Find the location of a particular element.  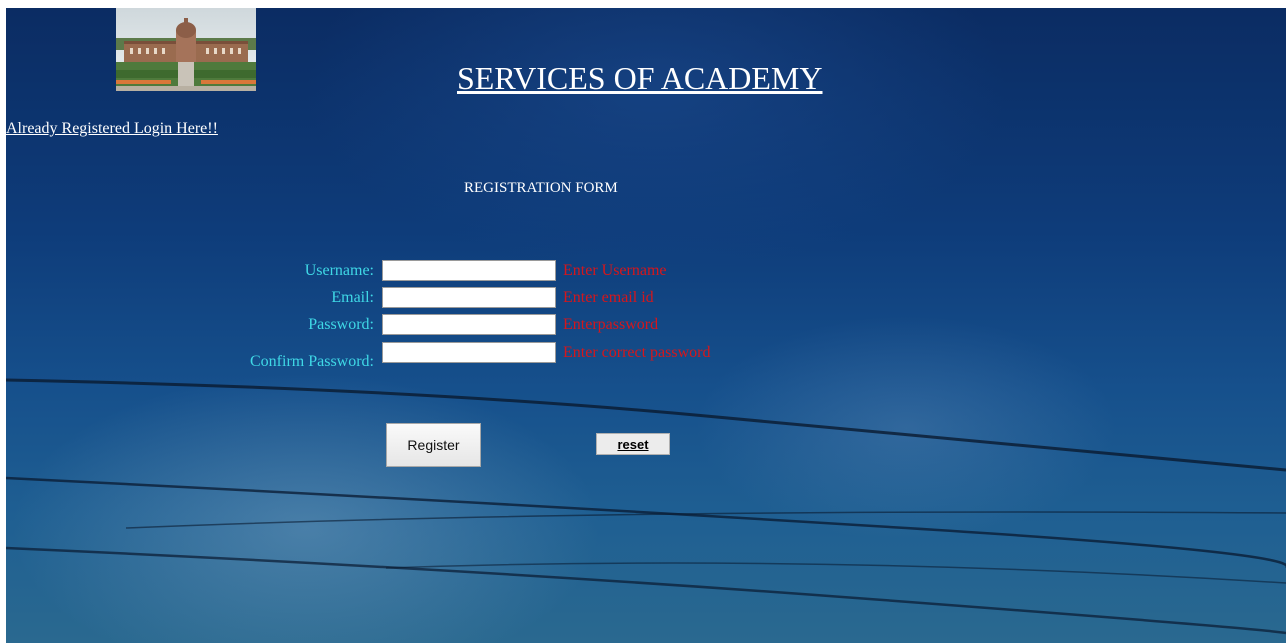

reset-button: reset is located at coordinates (633, 444).